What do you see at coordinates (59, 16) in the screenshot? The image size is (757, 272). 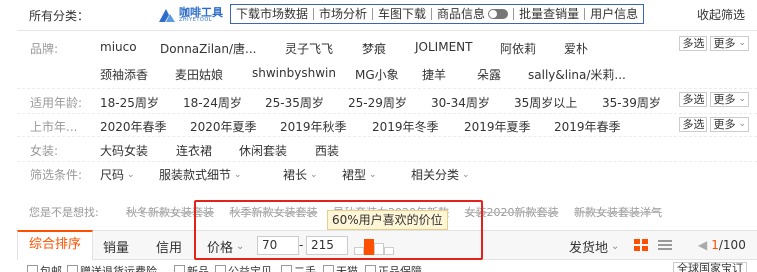 I see `all-categories-label: 所有分类：` at bounding box center [59, 16].